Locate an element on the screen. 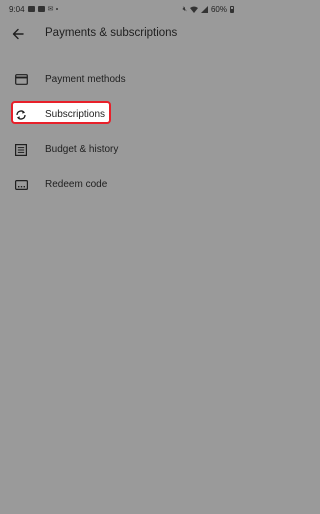 This screenshot has height=514, width=320. arrow-left-icon is located at coordinates (18, 34).